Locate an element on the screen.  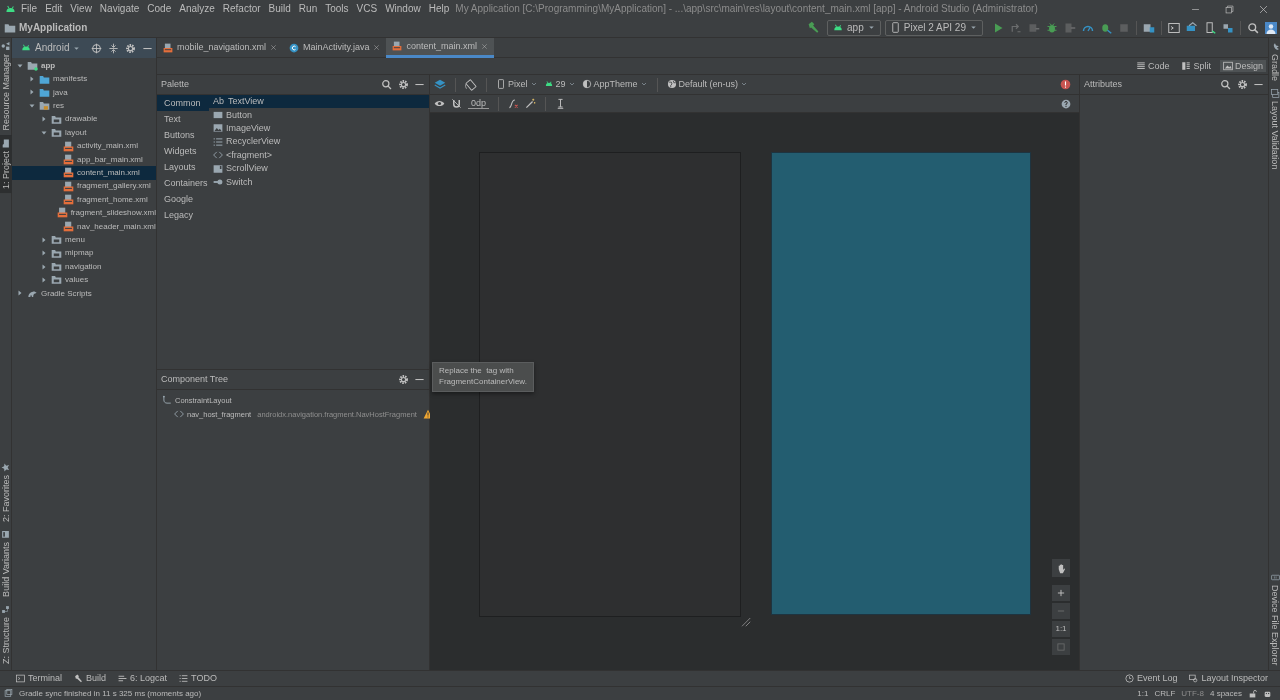
palette-category: Google is located at coordinates (183, 199).